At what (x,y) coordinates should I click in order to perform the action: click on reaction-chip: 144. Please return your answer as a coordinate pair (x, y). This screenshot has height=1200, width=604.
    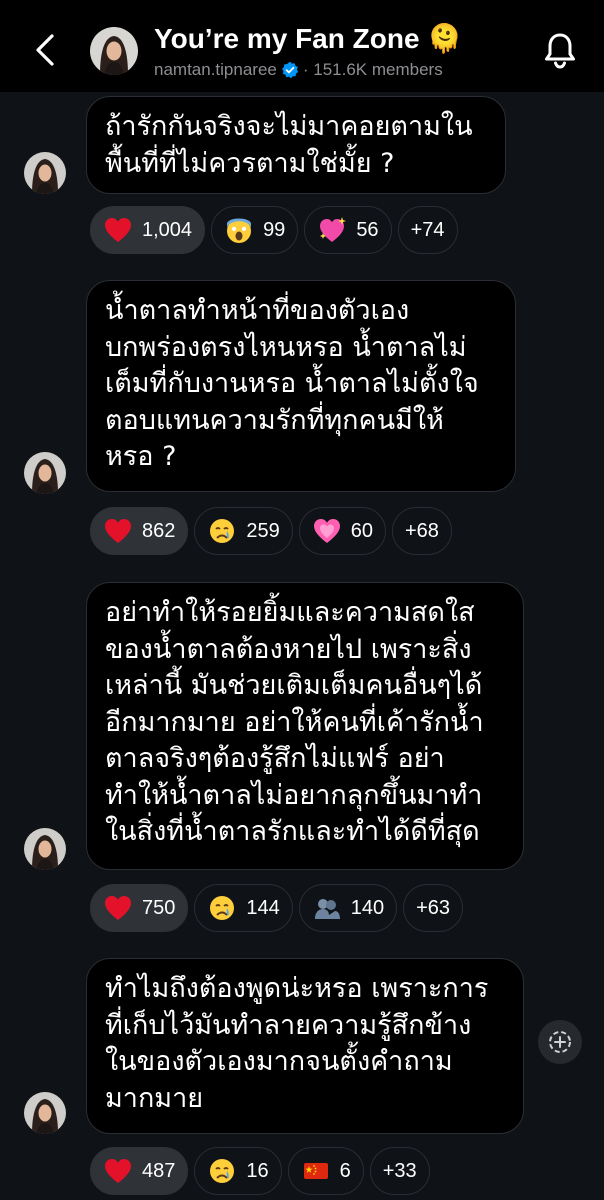
    Looking at the image, I should click on (243, 908).